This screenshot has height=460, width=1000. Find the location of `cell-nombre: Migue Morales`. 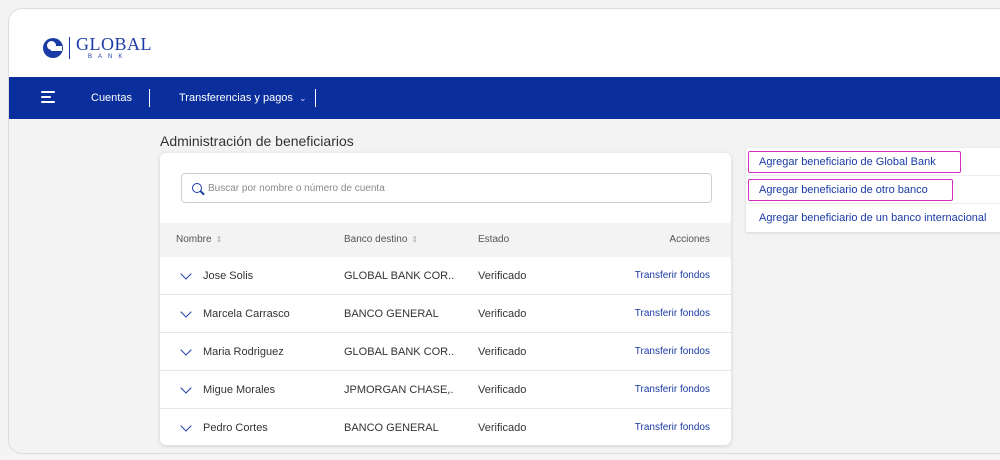

cell-nombre: Migue Morales is located at coordinates (239, 390).